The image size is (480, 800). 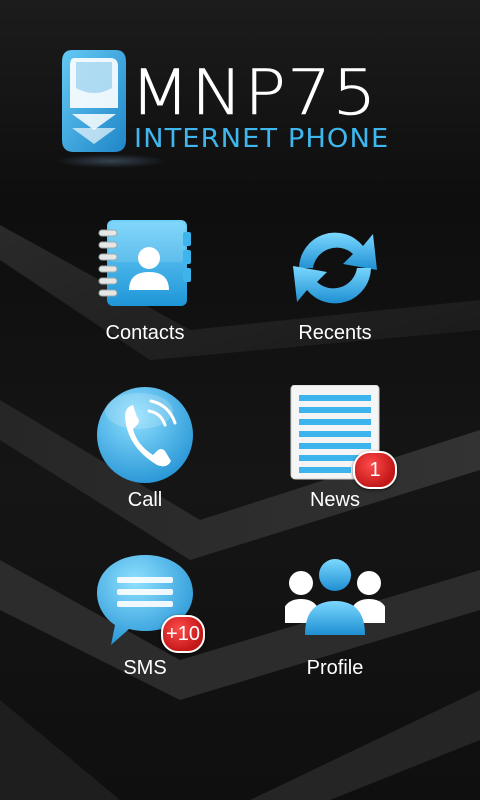 I want to click on tile-label-call: Call, so click(x=145, y=500).